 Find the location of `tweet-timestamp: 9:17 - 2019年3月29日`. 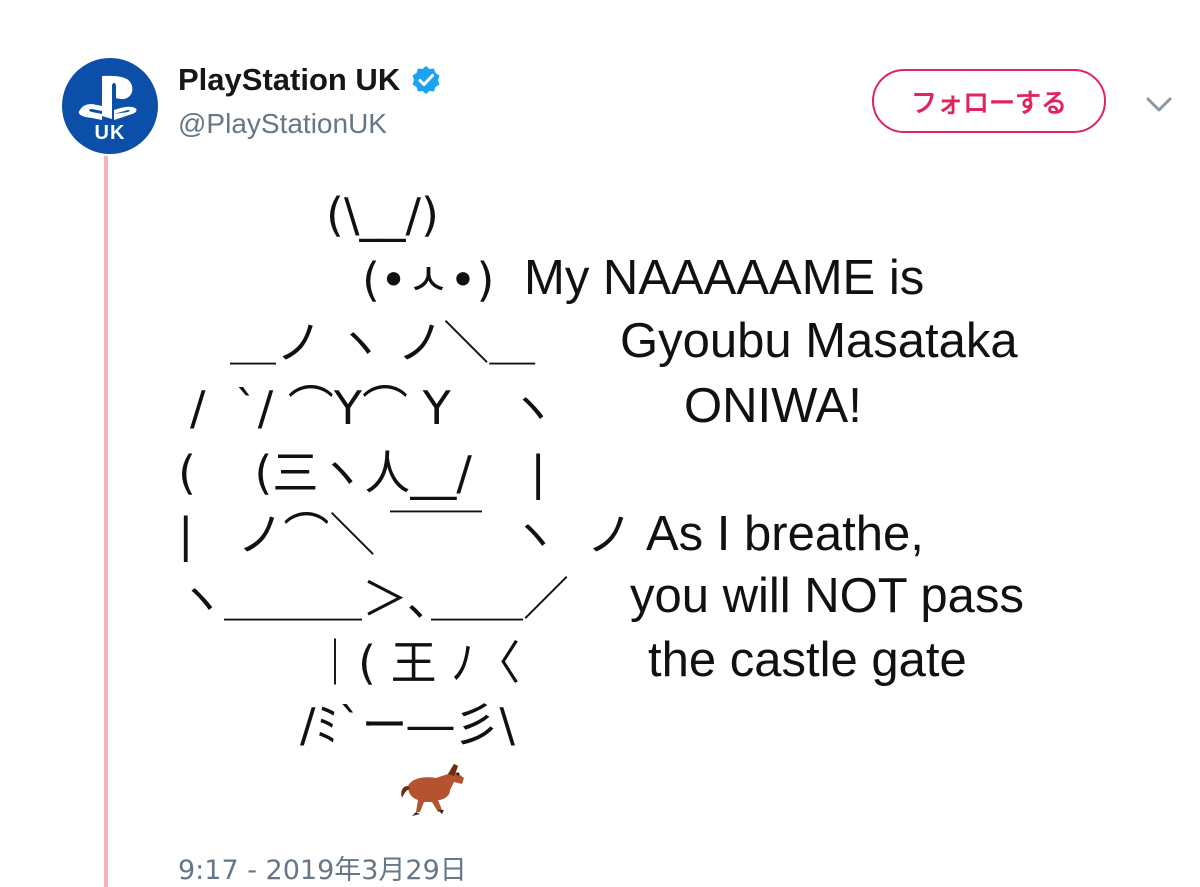

tweet-timestamp: 9:17 - 2019年3月29日 is located at coordinates (322, 867).